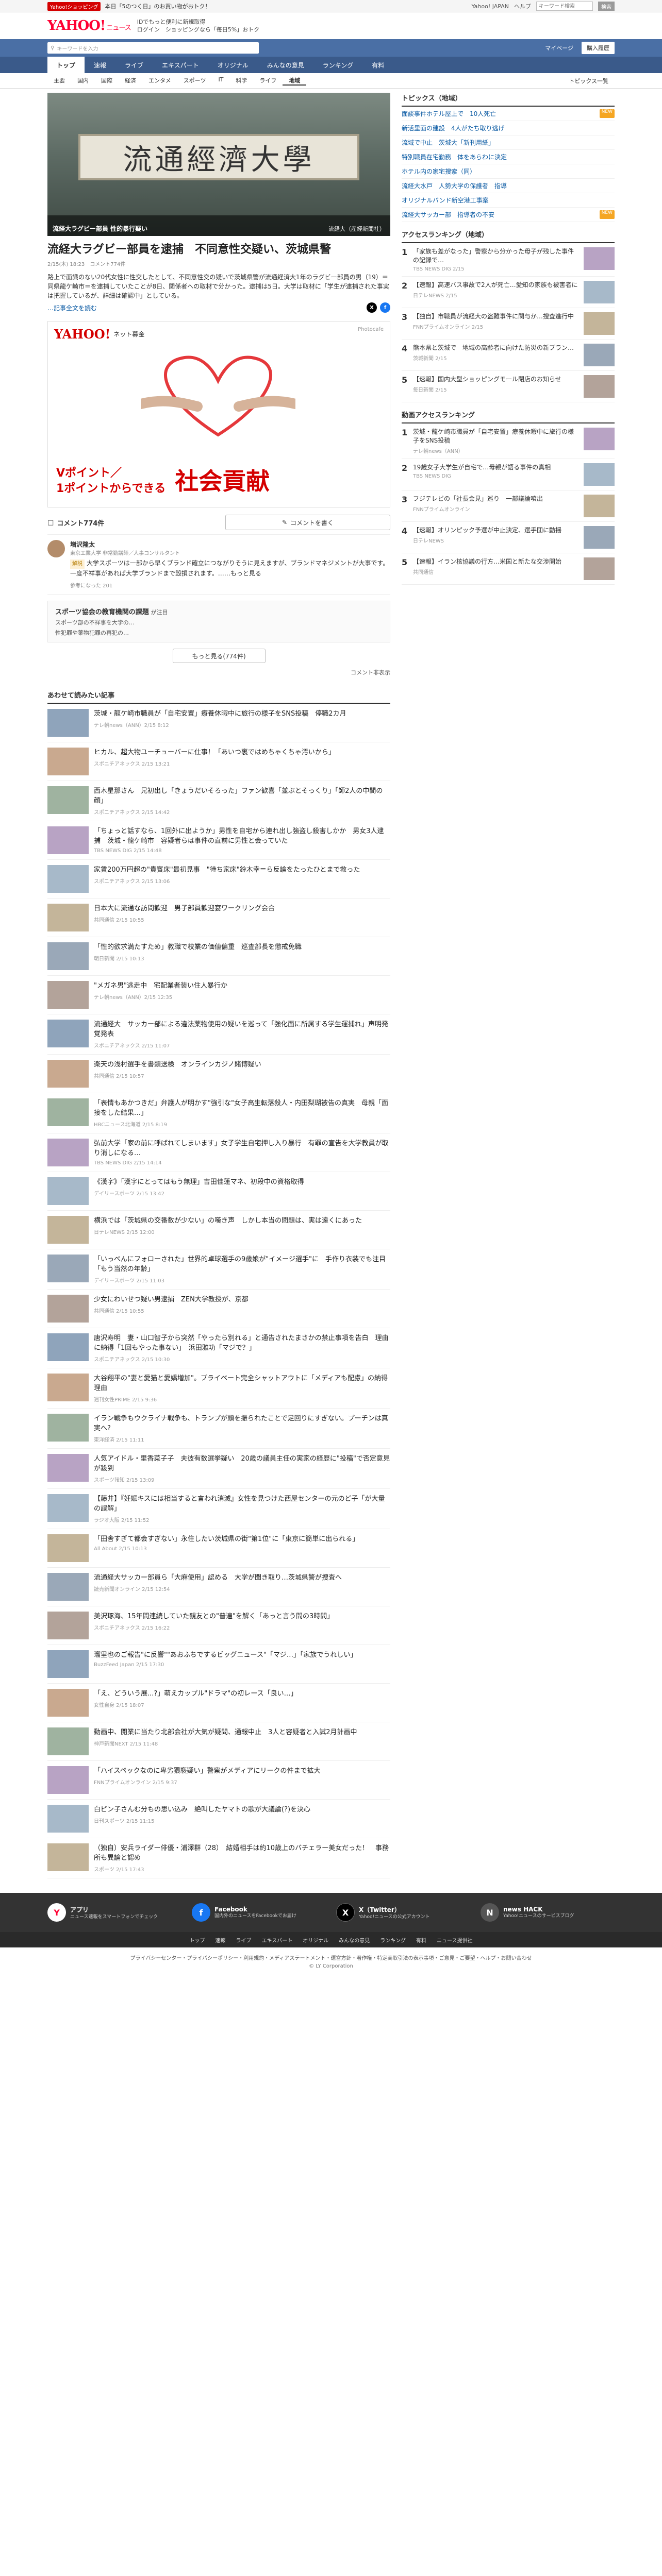 This screenshot has height=2576, width=662. I want to click on footer-nav-item: ニュース提供社, so click(455, 1940).